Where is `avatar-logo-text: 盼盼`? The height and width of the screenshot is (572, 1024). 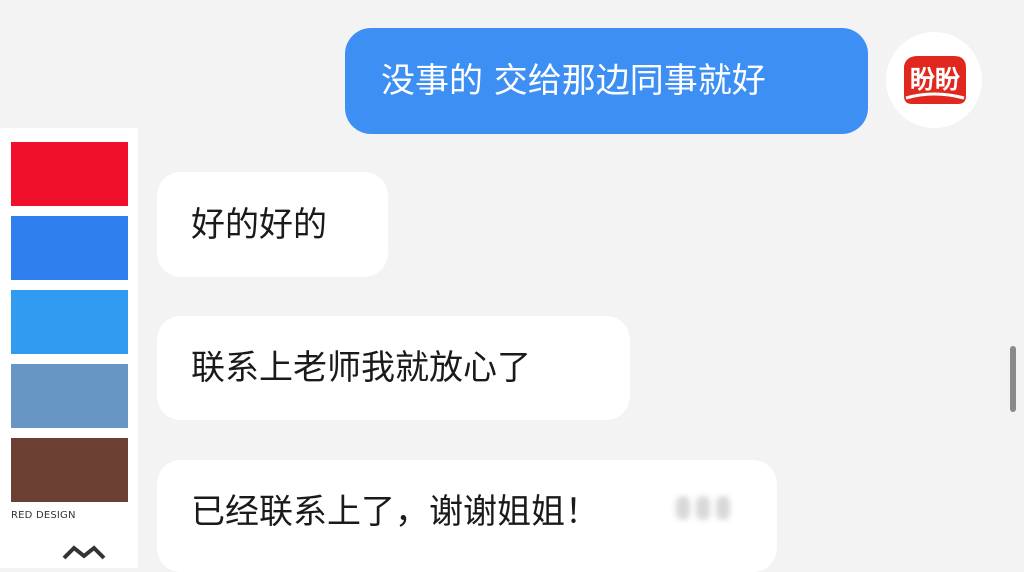 avatar-logo-text: 盼盼 is located at coordinates (935, 79).